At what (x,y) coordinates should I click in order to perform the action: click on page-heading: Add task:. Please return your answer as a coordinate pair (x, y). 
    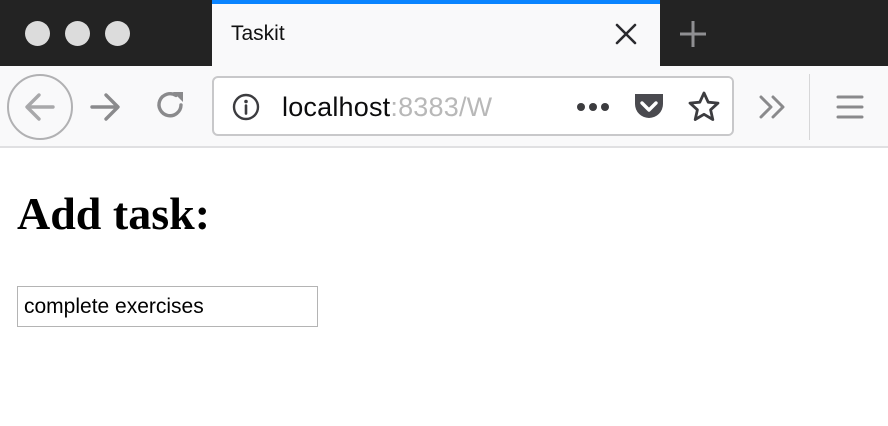
    Looking at the image, I should click on (114, 213).